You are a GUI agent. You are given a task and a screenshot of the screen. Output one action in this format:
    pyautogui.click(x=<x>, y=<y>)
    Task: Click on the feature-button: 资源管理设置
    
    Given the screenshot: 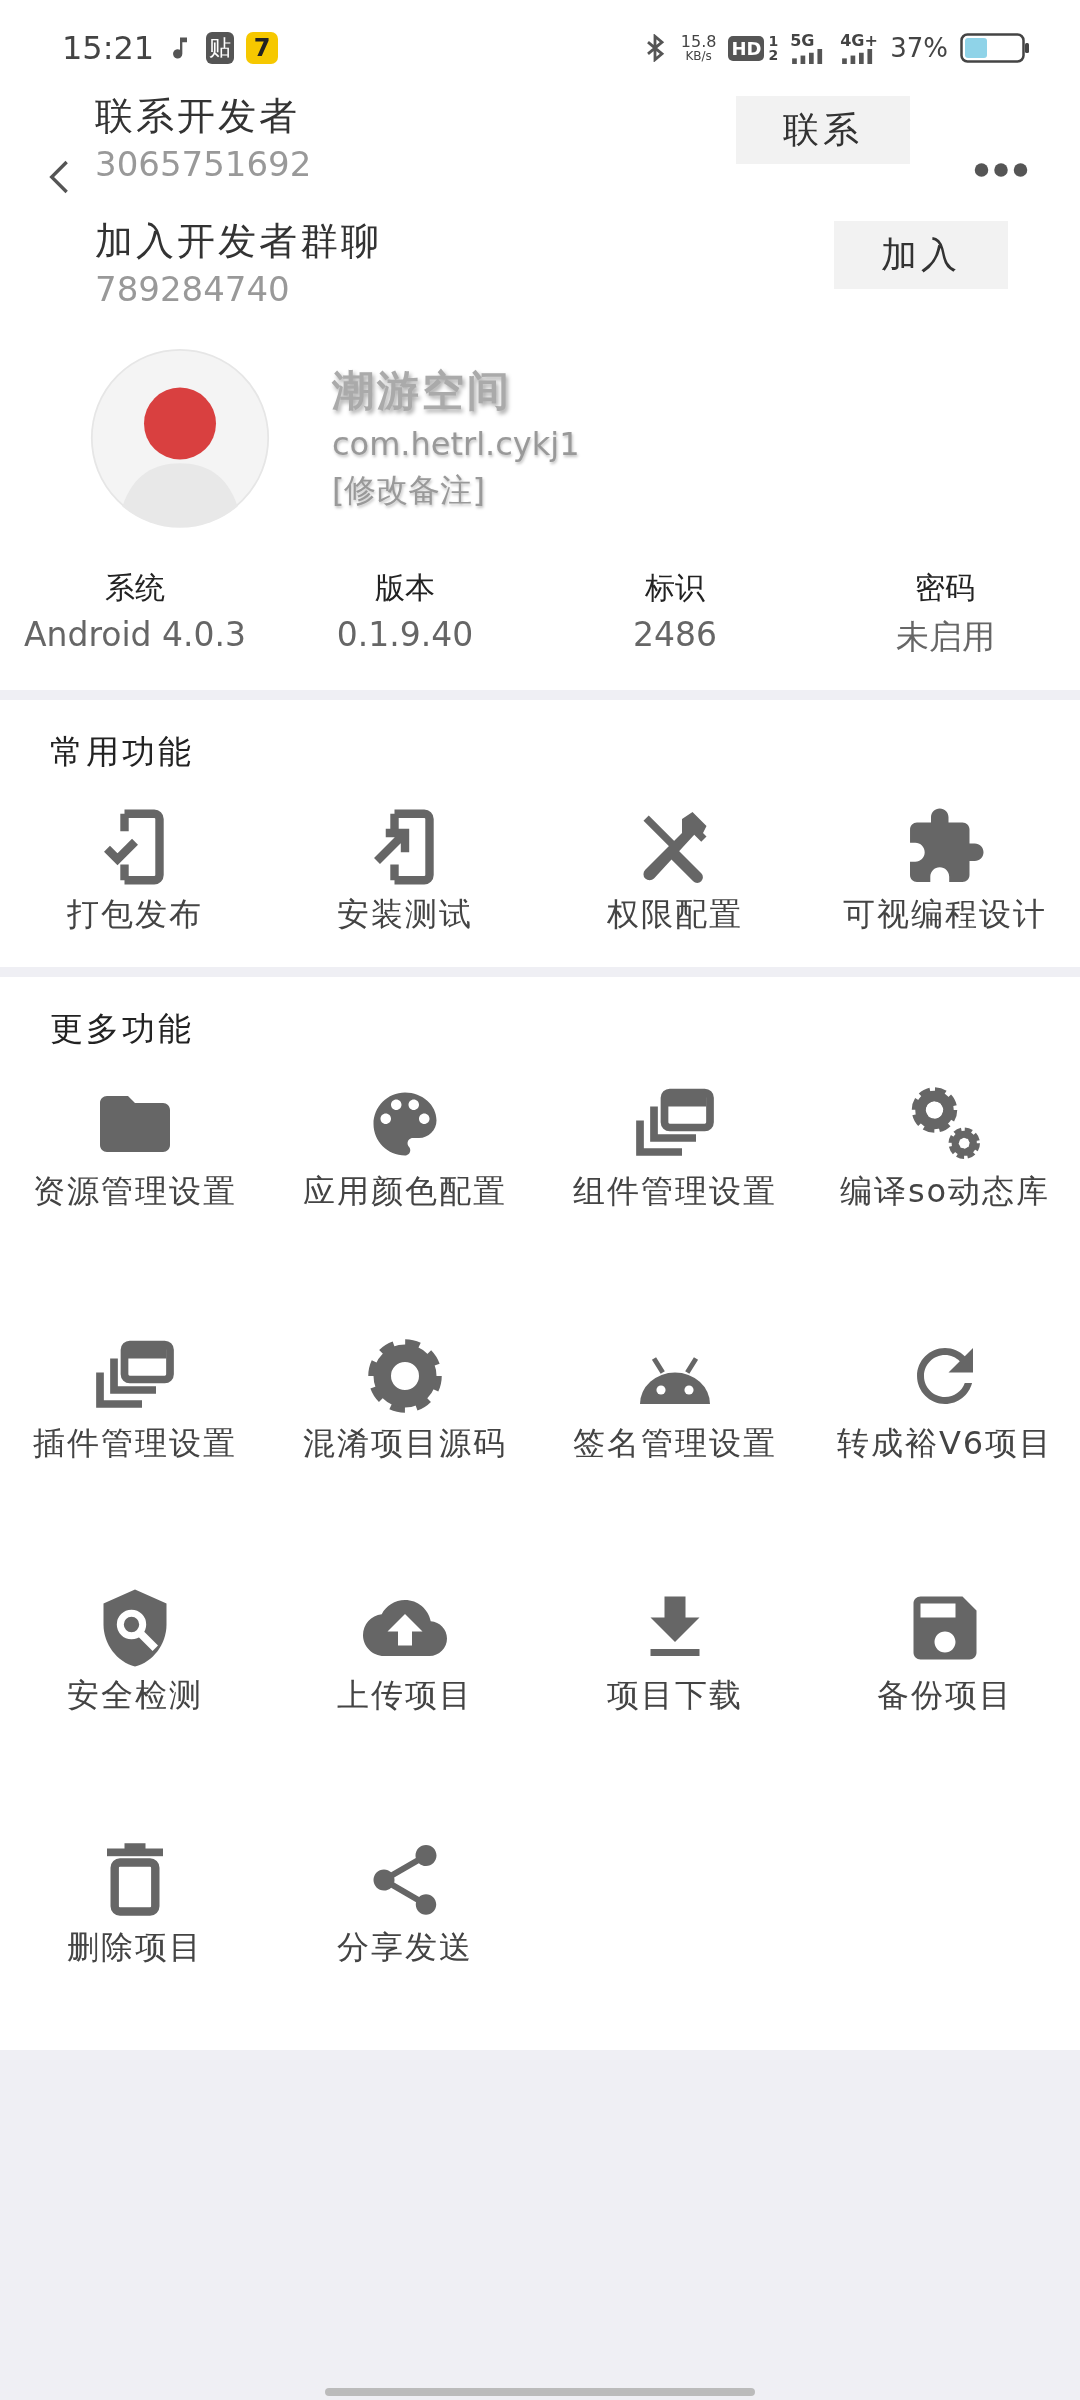 What is the action you would take?
    pyautogui.click(x=135, y=1148)
    